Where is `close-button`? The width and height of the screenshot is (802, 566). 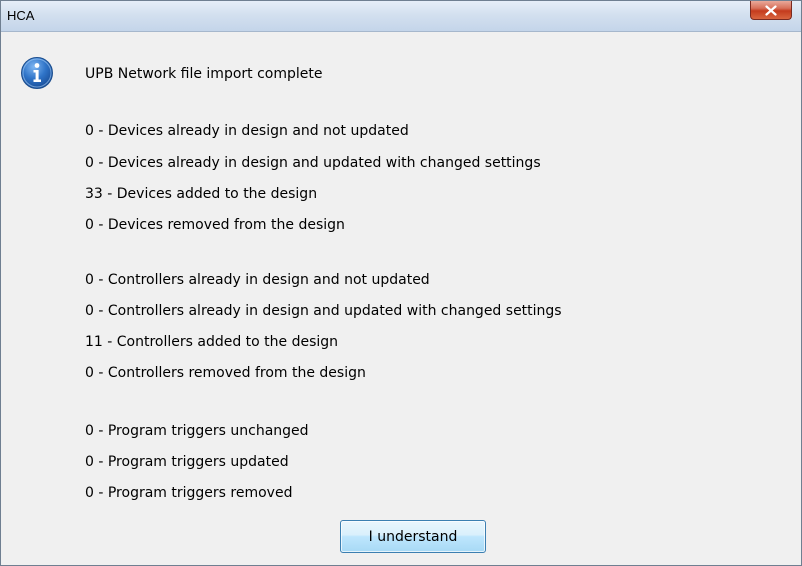 close-button is located at coordinates (771, 10).